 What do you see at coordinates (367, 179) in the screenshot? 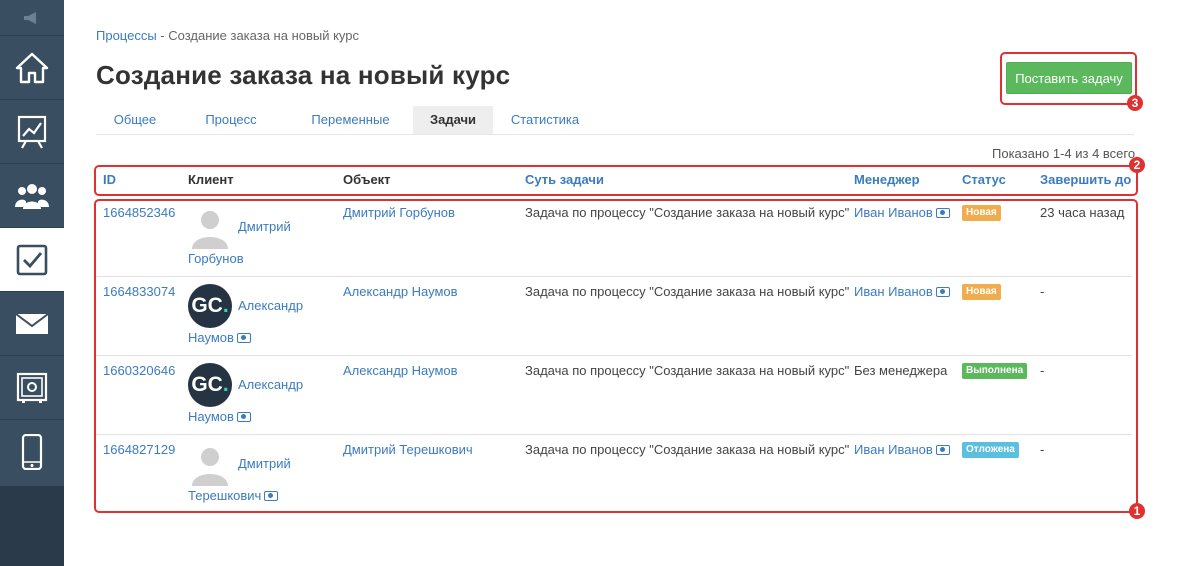
I see `column-header-object: Объект` at bounding box center [367, 179].